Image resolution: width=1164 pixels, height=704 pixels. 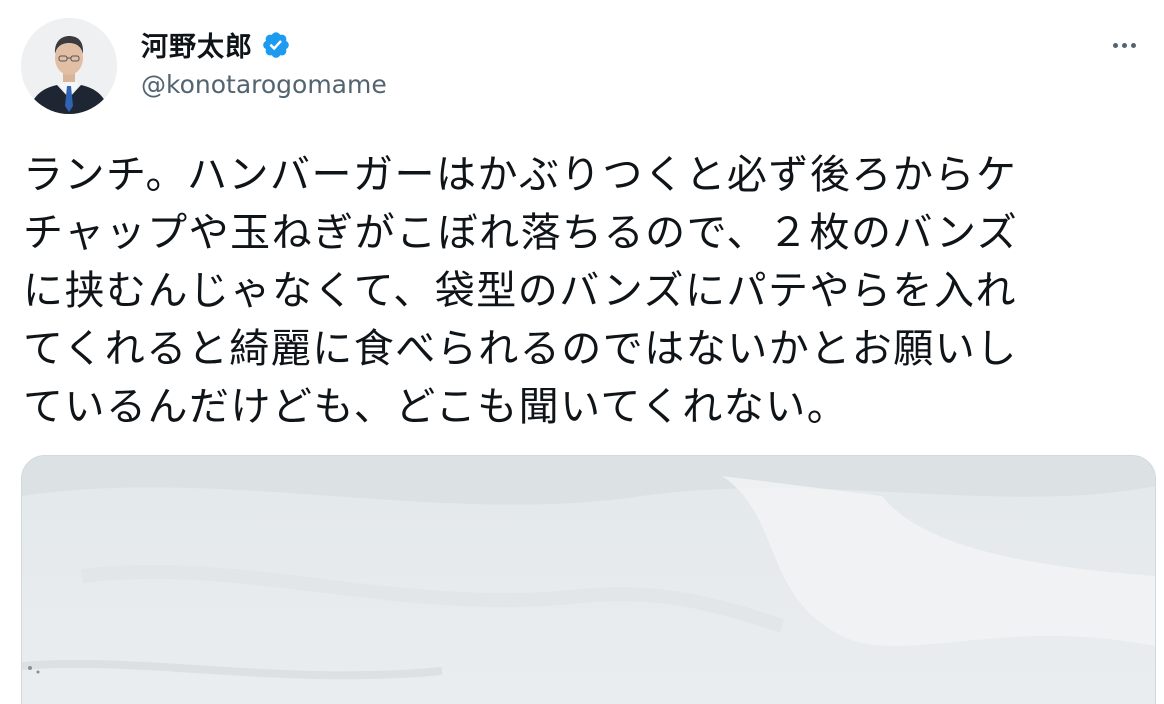 I want to click on verified-badge-icon, so click(x=276, y=45).